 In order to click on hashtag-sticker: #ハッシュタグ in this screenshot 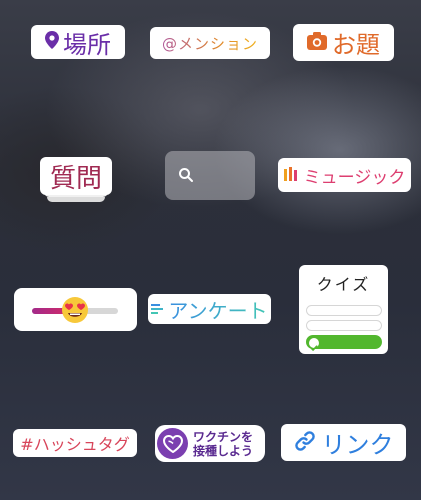, I will do `click(75, 443)`.